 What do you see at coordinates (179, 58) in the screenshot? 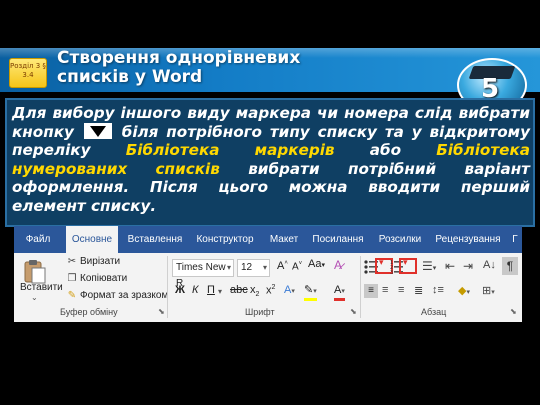
I see `title-line-1: Створення однорівневих` at bounding box center [179, 58].